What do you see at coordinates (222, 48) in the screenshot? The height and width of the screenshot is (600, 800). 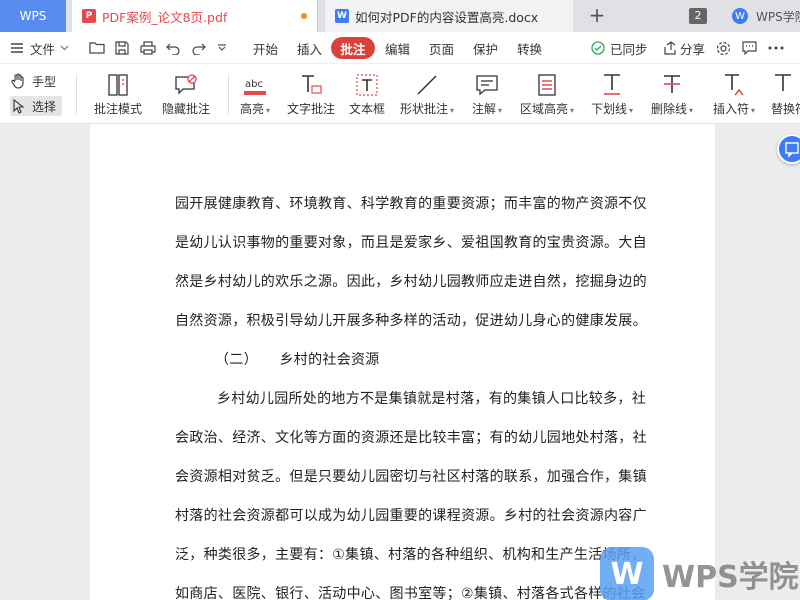 I see `quick-access-dropdown-icon` at bounding box center [222, 48].